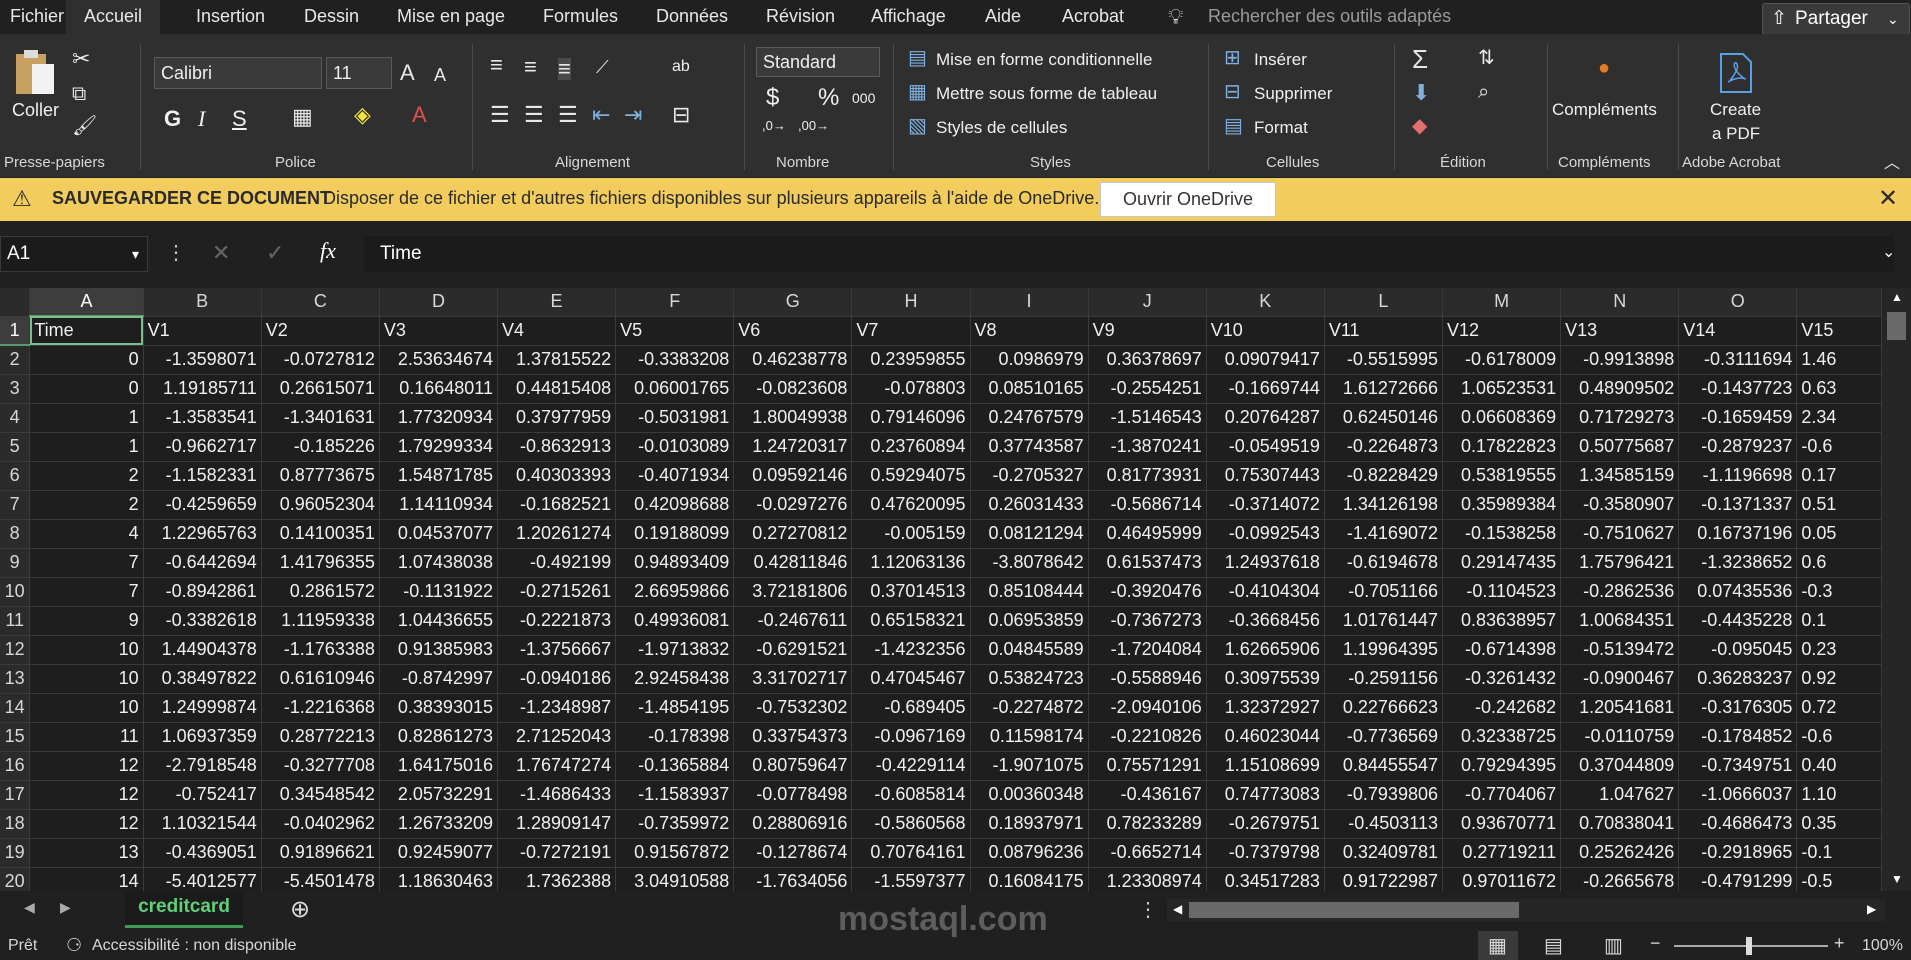 This screenshot has height=960, width=1911. Describe the element at coordinates (1620, 853) in the screenshot. I see `cell: 0.25262426` at that location.